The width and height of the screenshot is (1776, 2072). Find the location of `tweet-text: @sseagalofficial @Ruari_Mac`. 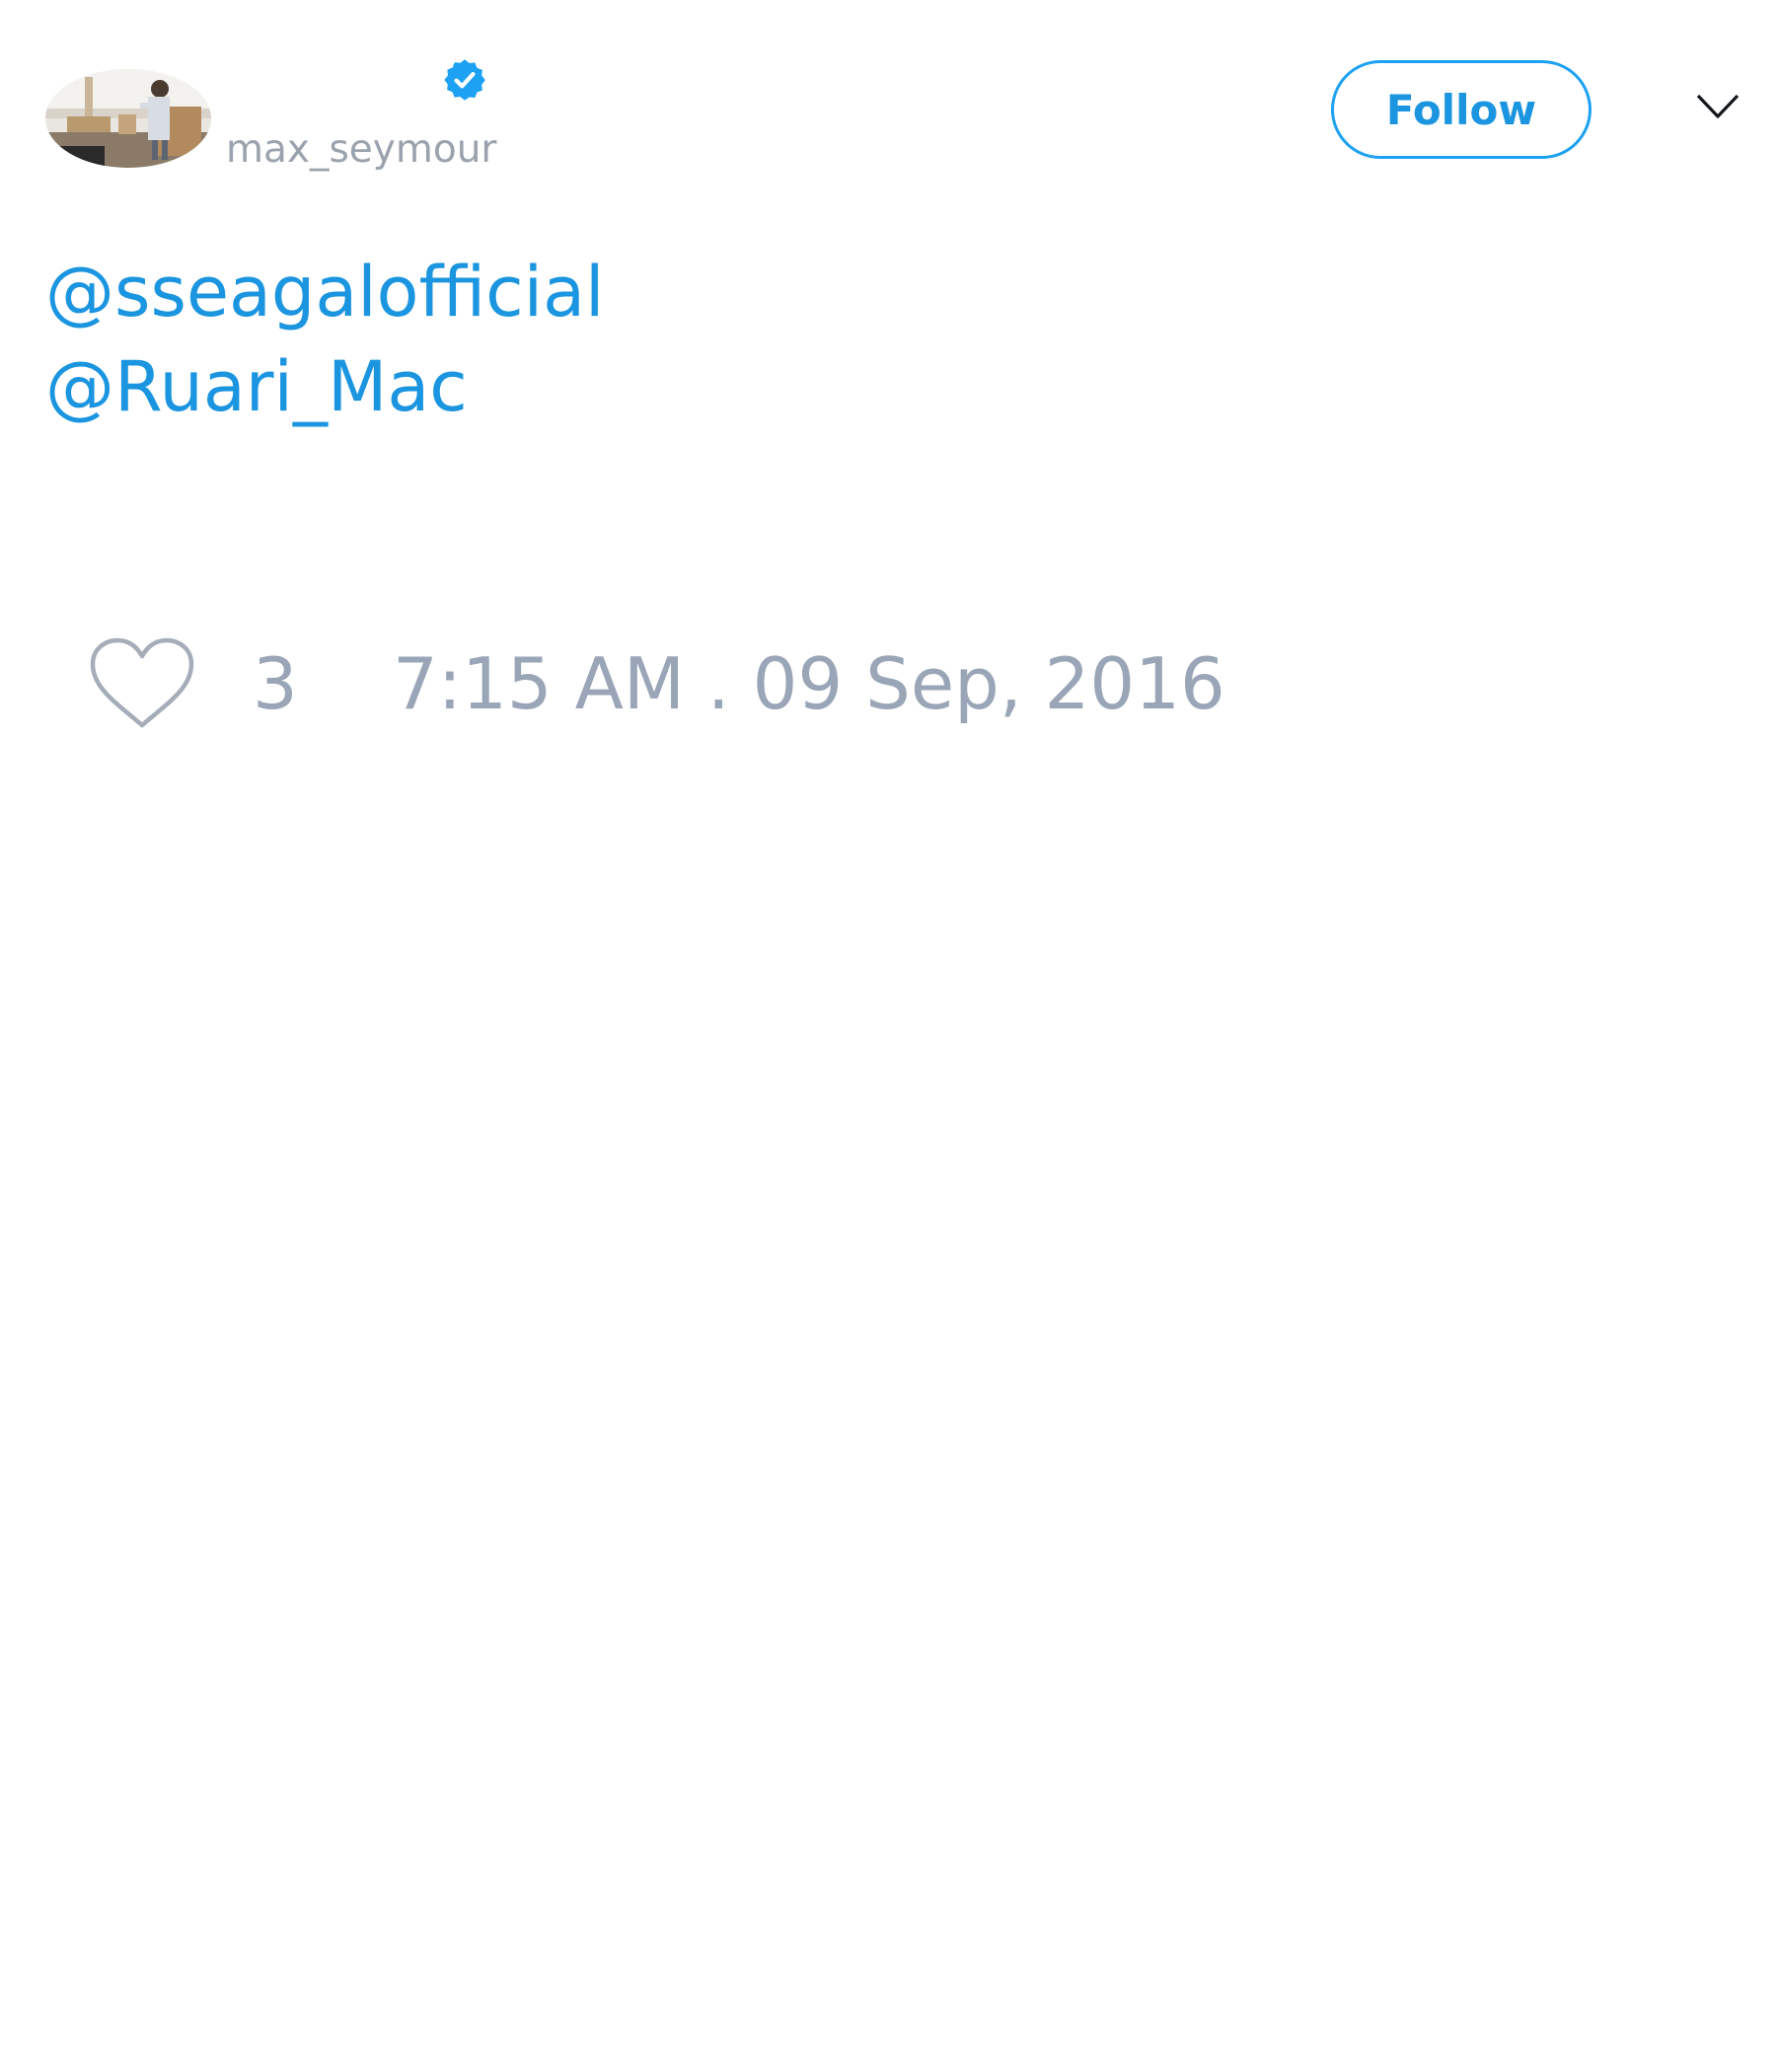

tweet-text: @sseagalofficial @Ruari_Mac is located at coordinates (325, 340).